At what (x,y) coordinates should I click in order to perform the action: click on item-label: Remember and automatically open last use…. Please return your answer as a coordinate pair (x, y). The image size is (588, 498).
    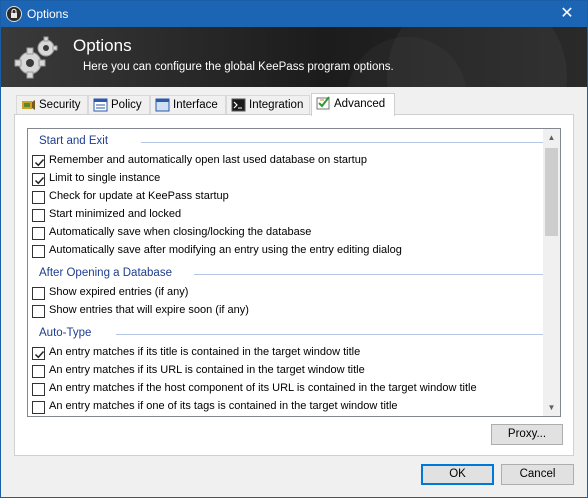
    Looking at the image, I should click on (208, 160).